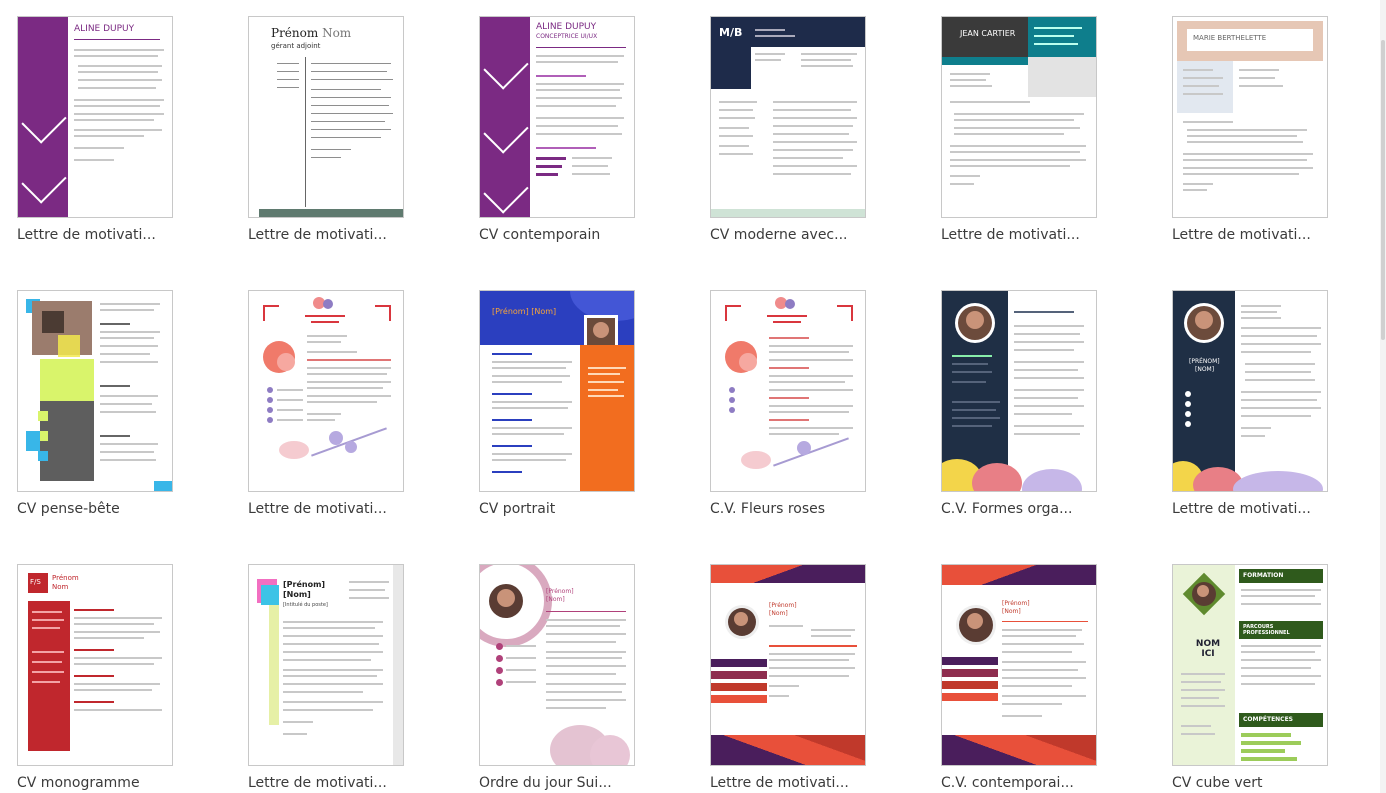 This screenshot has height=793, width=1386. What do you see at coordinates (326, 117) in the screenshot?
I see `template-thumbnail: Prénom Nom gérant adjoint` at bounding box center [326, 117].